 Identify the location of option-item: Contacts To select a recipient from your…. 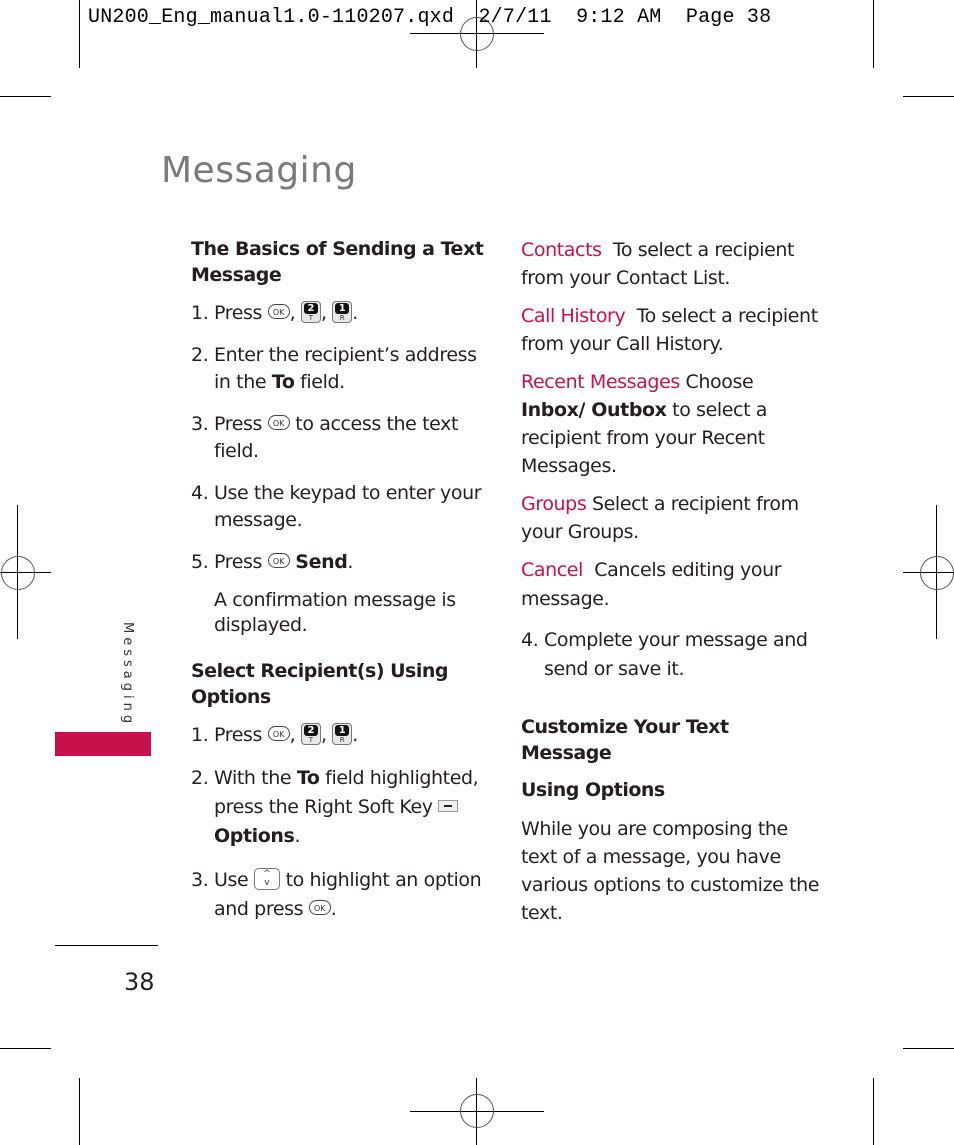
(671, 264).